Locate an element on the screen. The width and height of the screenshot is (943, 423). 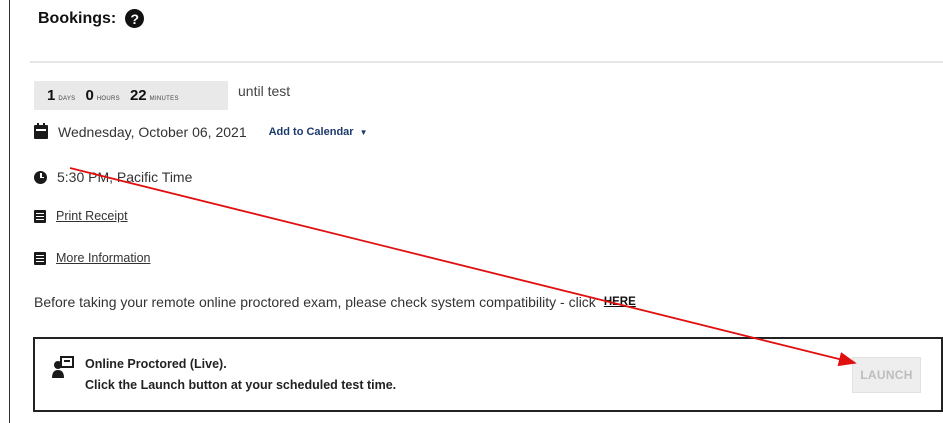
more-information-row: More Information is located at coordinates (92, 258).